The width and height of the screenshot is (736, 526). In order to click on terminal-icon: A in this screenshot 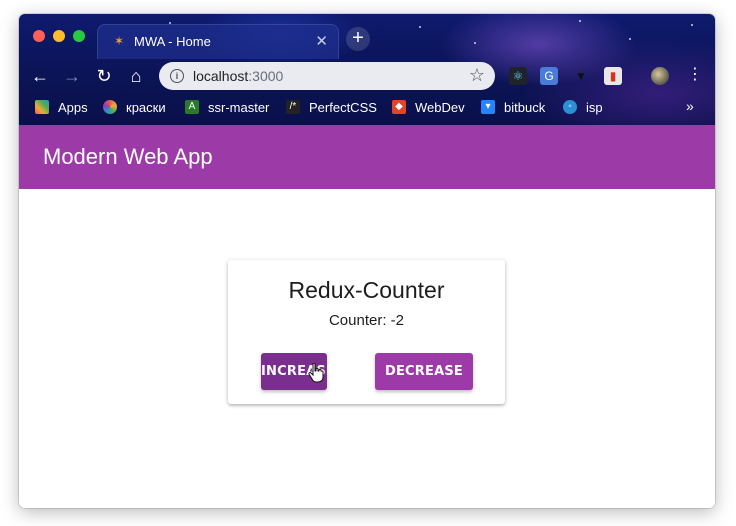, I will do `click(192, 107)`.